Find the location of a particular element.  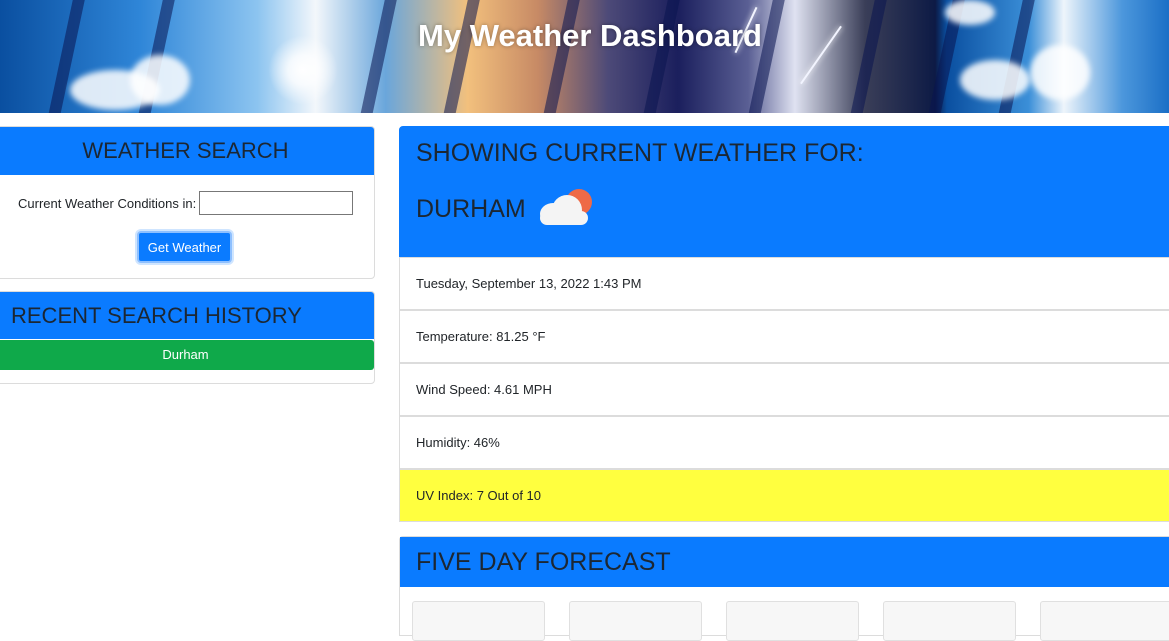

city-name: DURHAM is located at coordinates (471, 208).